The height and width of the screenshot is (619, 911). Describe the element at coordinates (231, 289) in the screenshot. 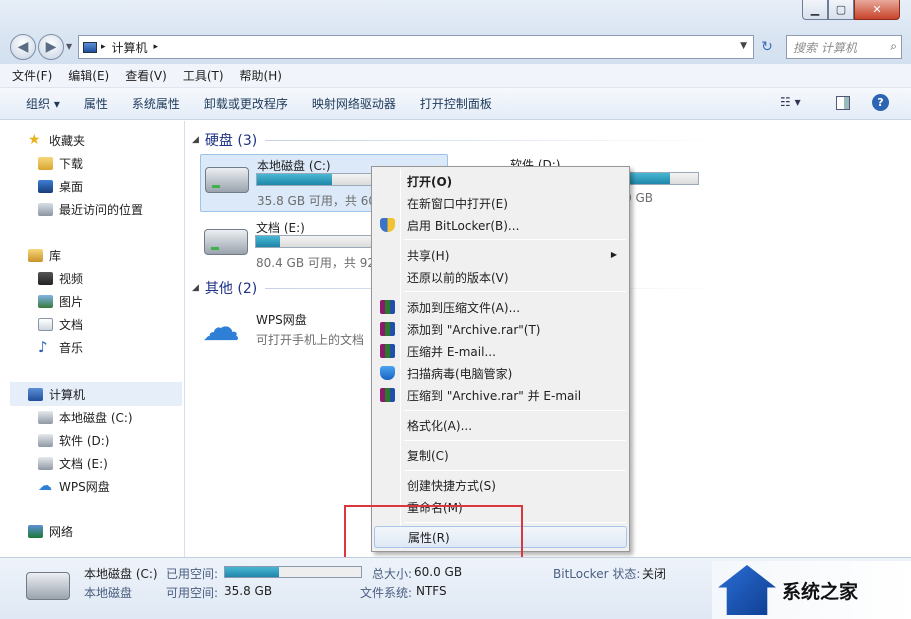

I see `group-other-label: 其他 (2)` at that location.